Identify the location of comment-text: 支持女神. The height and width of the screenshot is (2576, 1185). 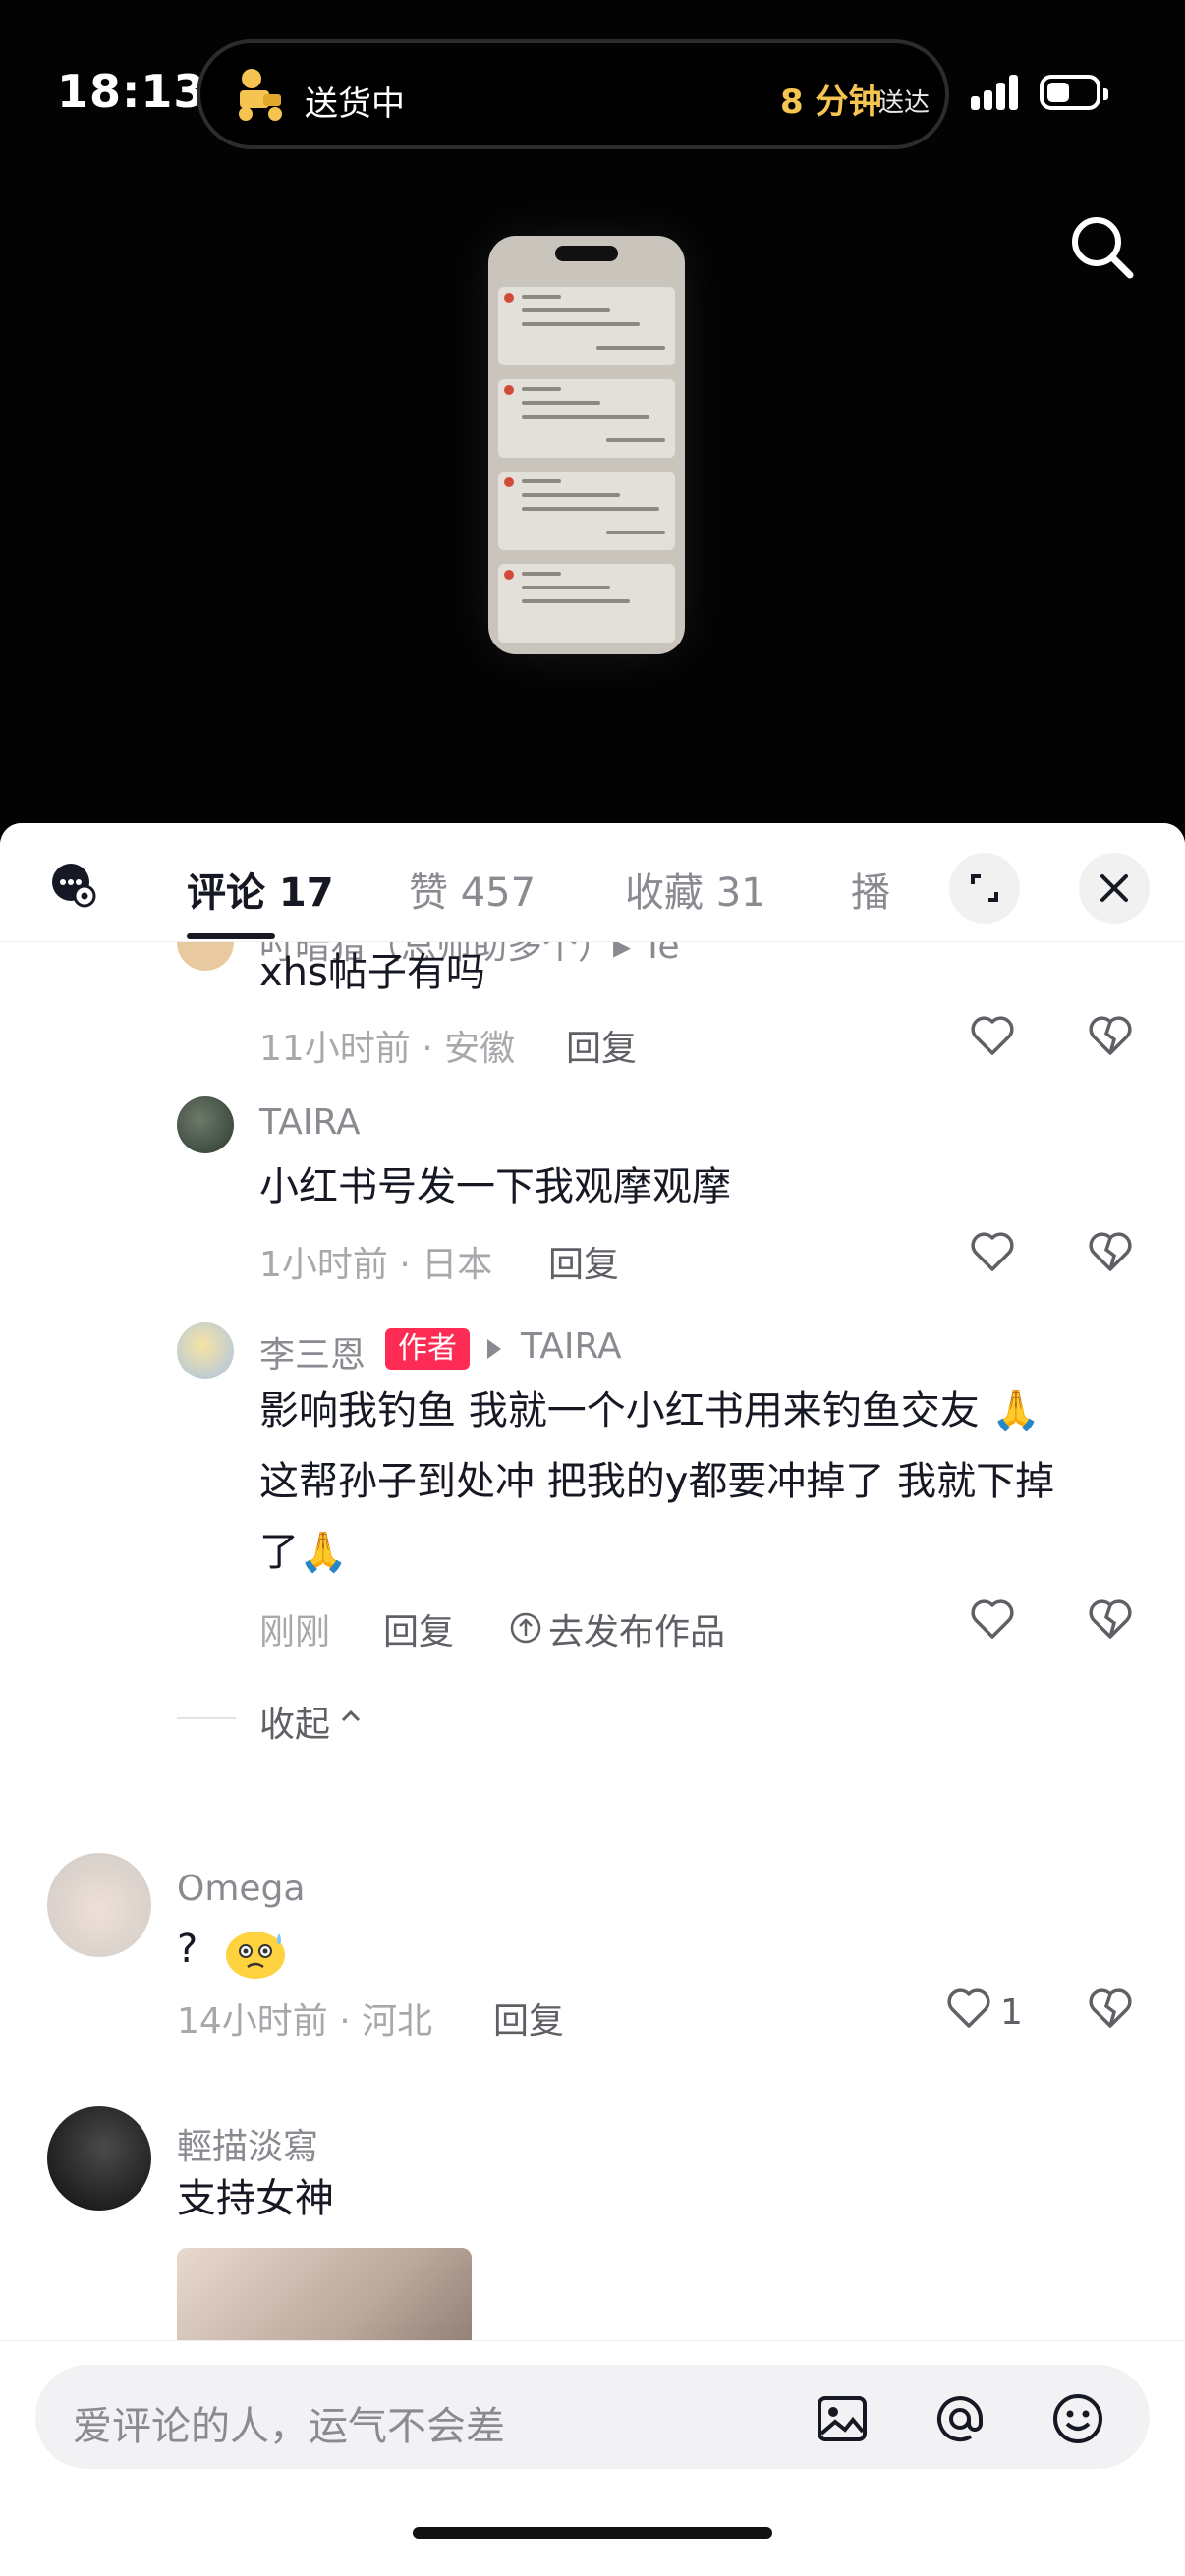
(256, 2198).